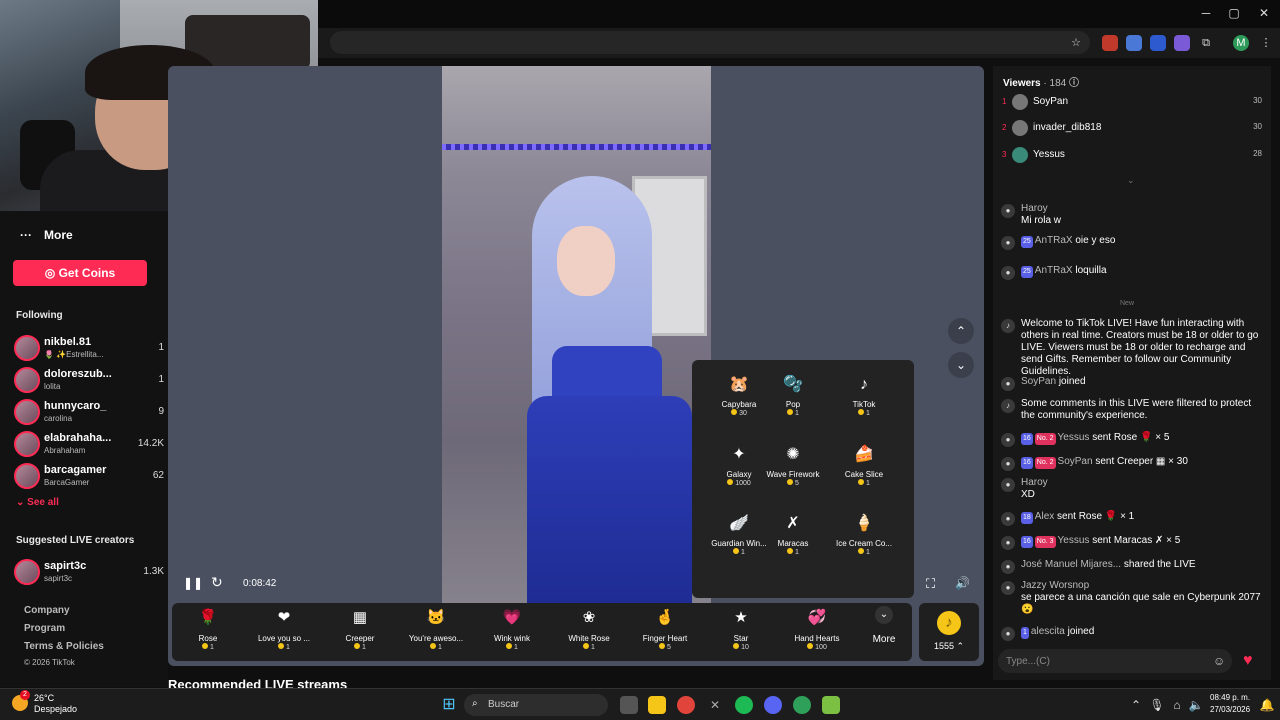  What do you see at coordinates (37, 502) in the screenshot?
I see `see-all-link: ⌄ See all` at bounding box center [37, 502].